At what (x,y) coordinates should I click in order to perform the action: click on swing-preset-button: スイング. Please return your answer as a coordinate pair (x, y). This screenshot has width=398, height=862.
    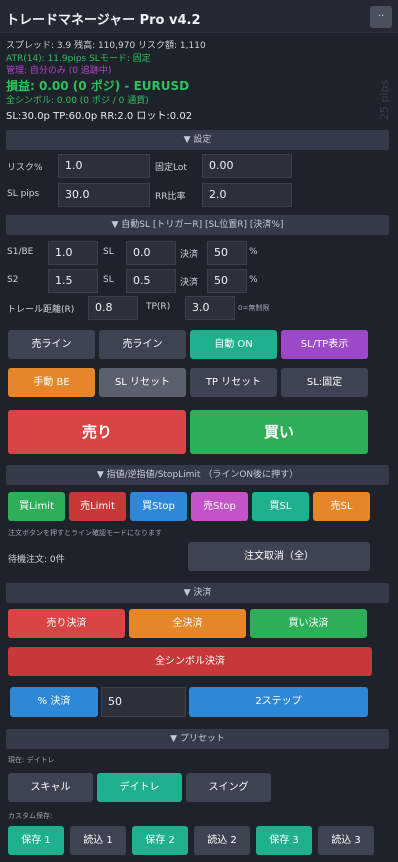
    Looking at the image, I should click on (228, 787).